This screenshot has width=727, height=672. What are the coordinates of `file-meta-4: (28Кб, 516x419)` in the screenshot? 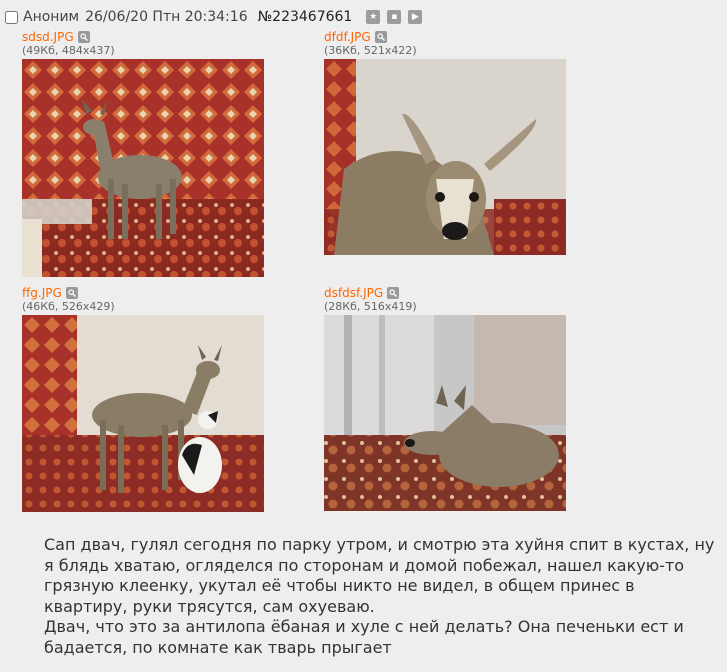 It's located at (370, 306).